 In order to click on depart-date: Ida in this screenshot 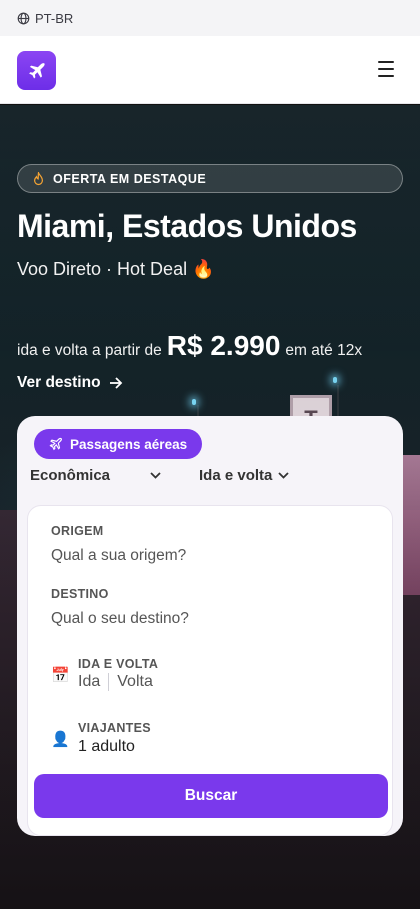, I will do `click(89, 682)`.